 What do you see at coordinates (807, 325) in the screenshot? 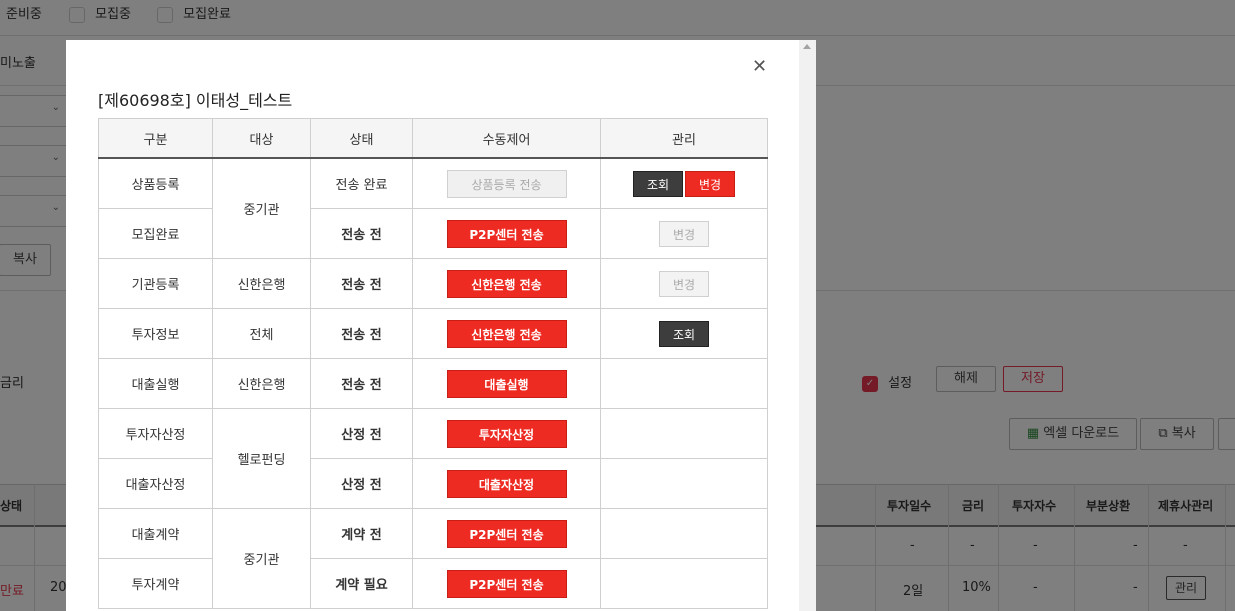
I see `scrollbar` at bounding box center [807, 325].